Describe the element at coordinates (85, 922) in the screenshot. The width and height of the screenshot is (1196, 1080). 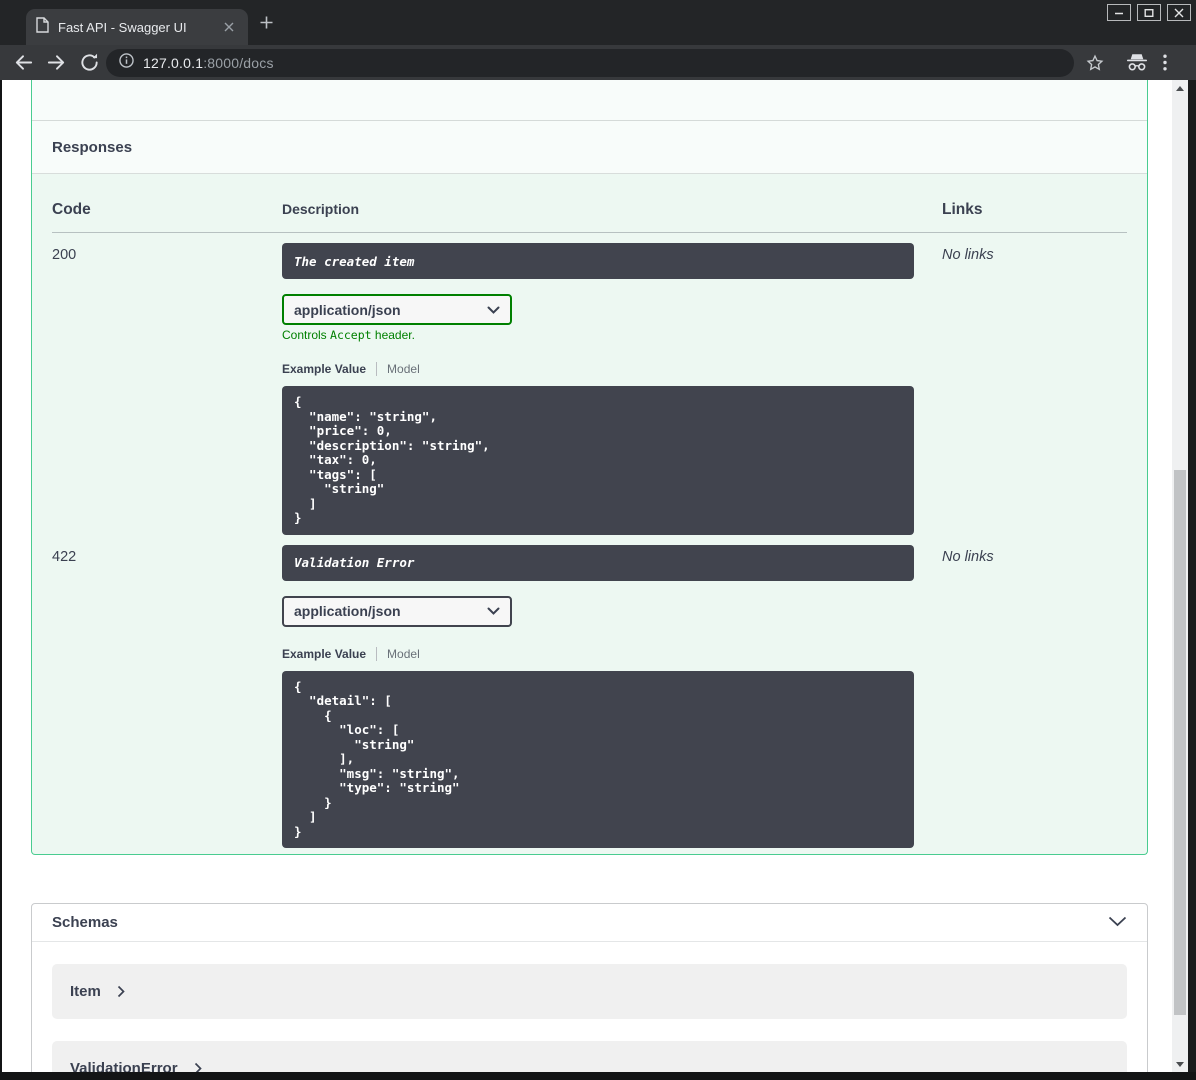
I see `schemas-title: Schemas` at that location.